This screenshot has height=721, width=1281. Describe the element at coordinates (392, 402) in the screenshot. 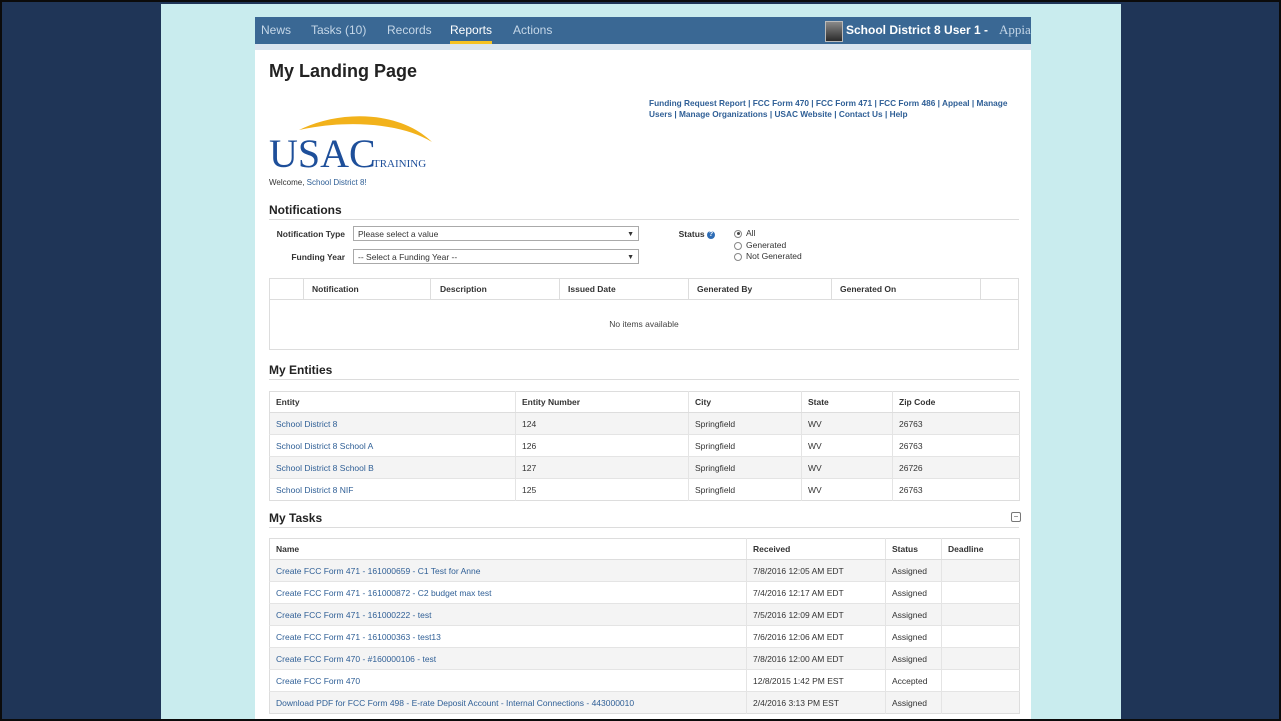

I see `column-header: Entity` at that location.